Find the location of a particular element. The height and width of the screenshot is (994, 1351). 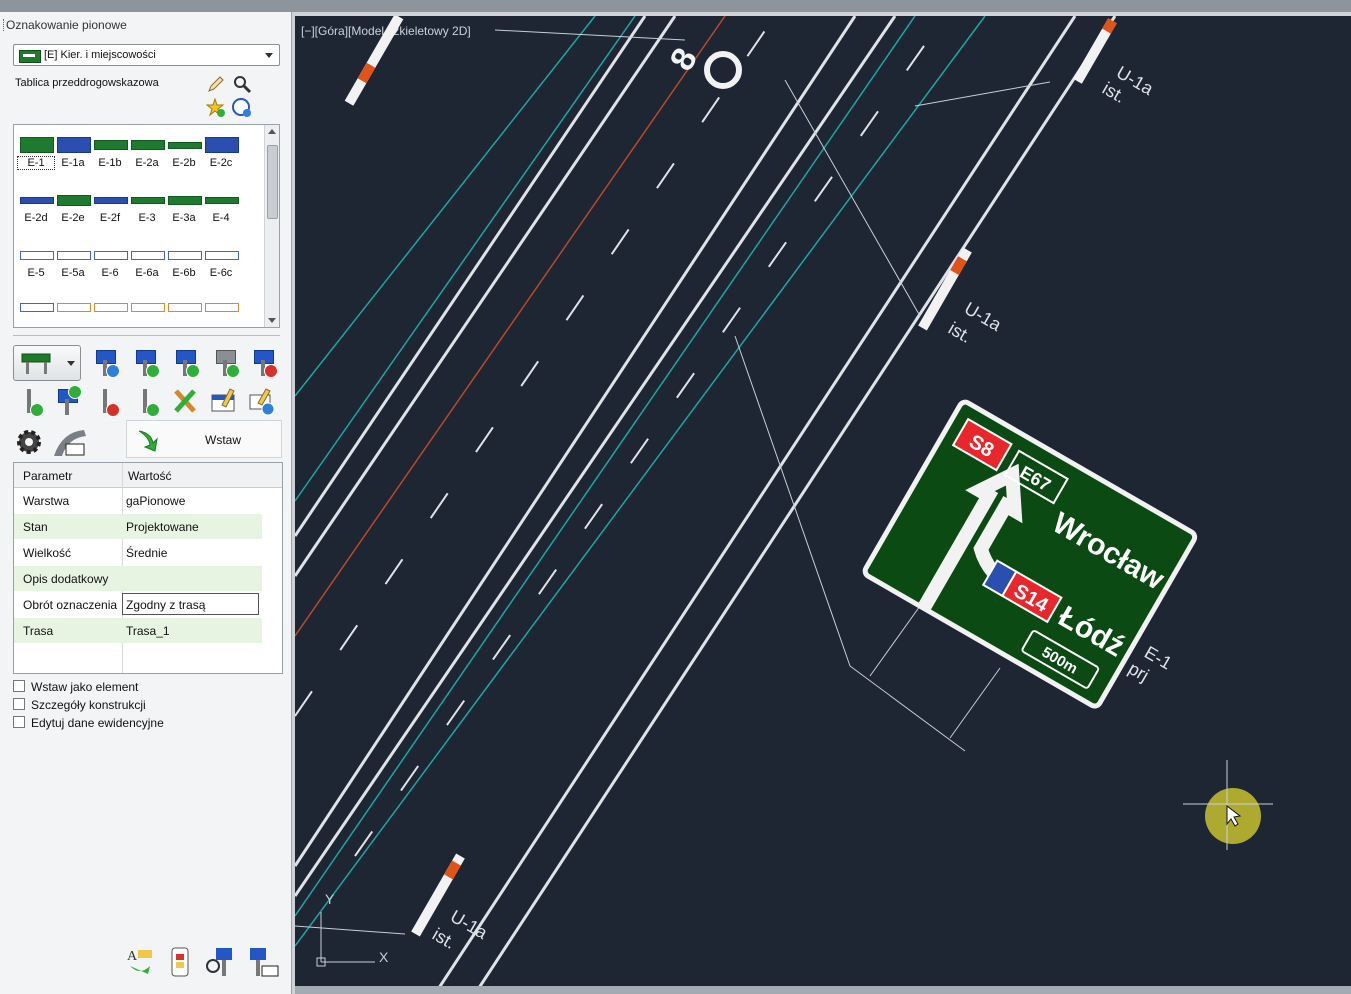

cross-tools-button is located at coordinates (185, 401).